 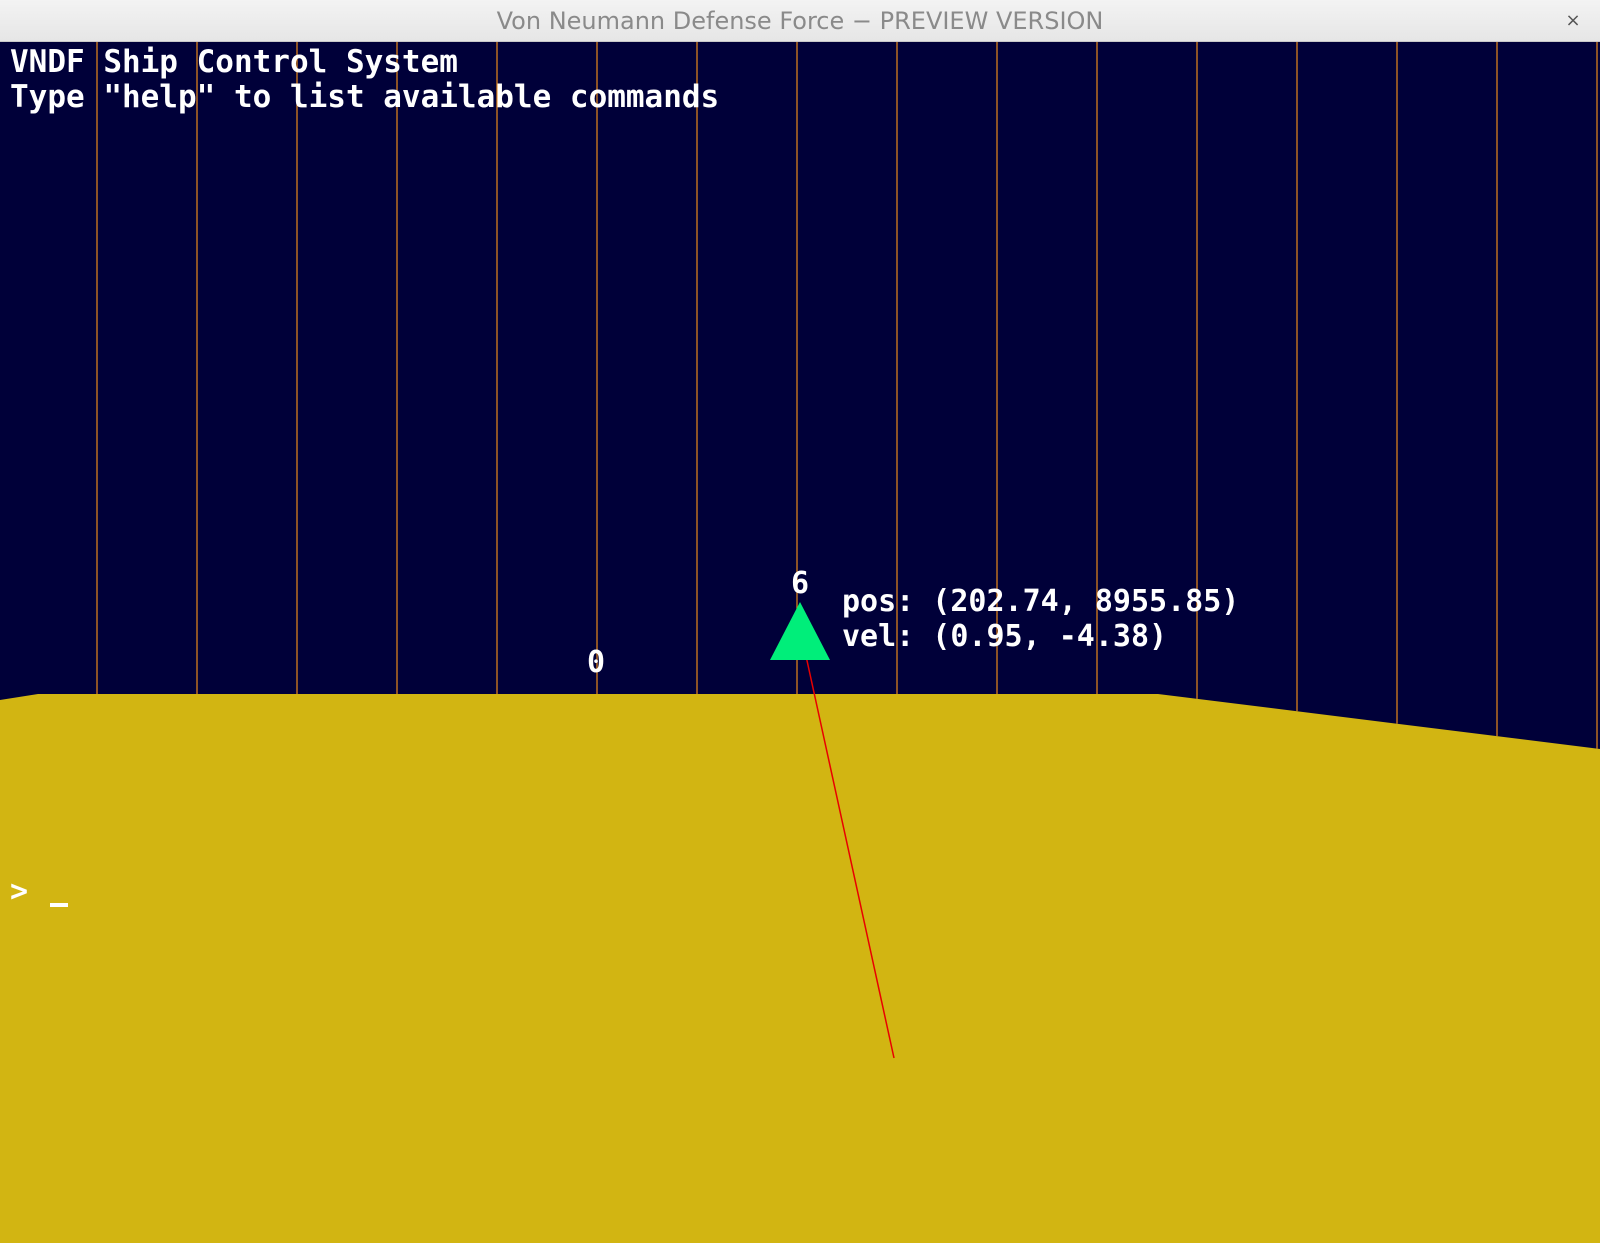 What do you see at coordinates (59, 905) in the screenshot?
I see `text-cursor` at bounding box center [59, 905].